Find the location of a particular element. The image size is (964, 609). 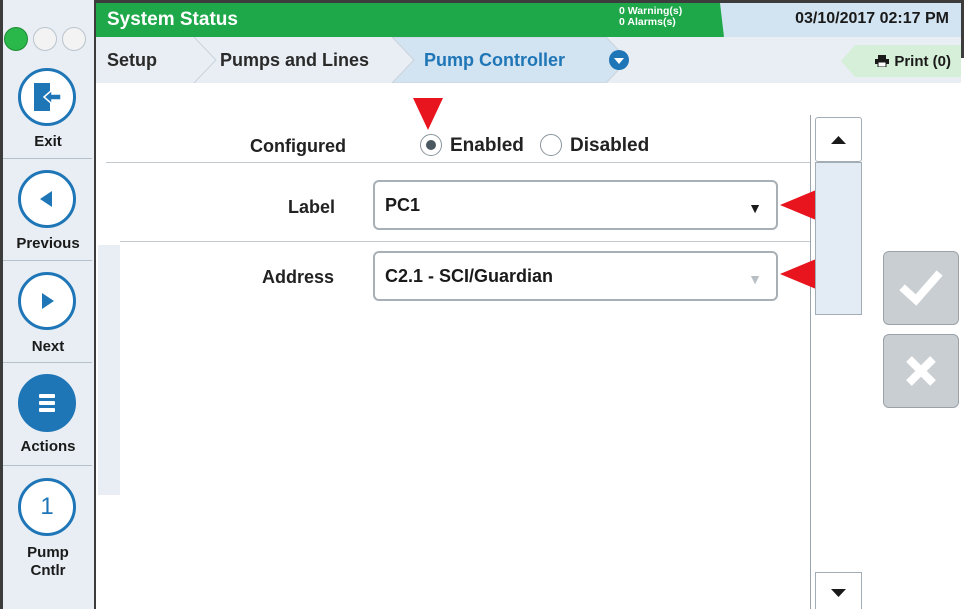

cancel-button is located at coordinates (921, 371).